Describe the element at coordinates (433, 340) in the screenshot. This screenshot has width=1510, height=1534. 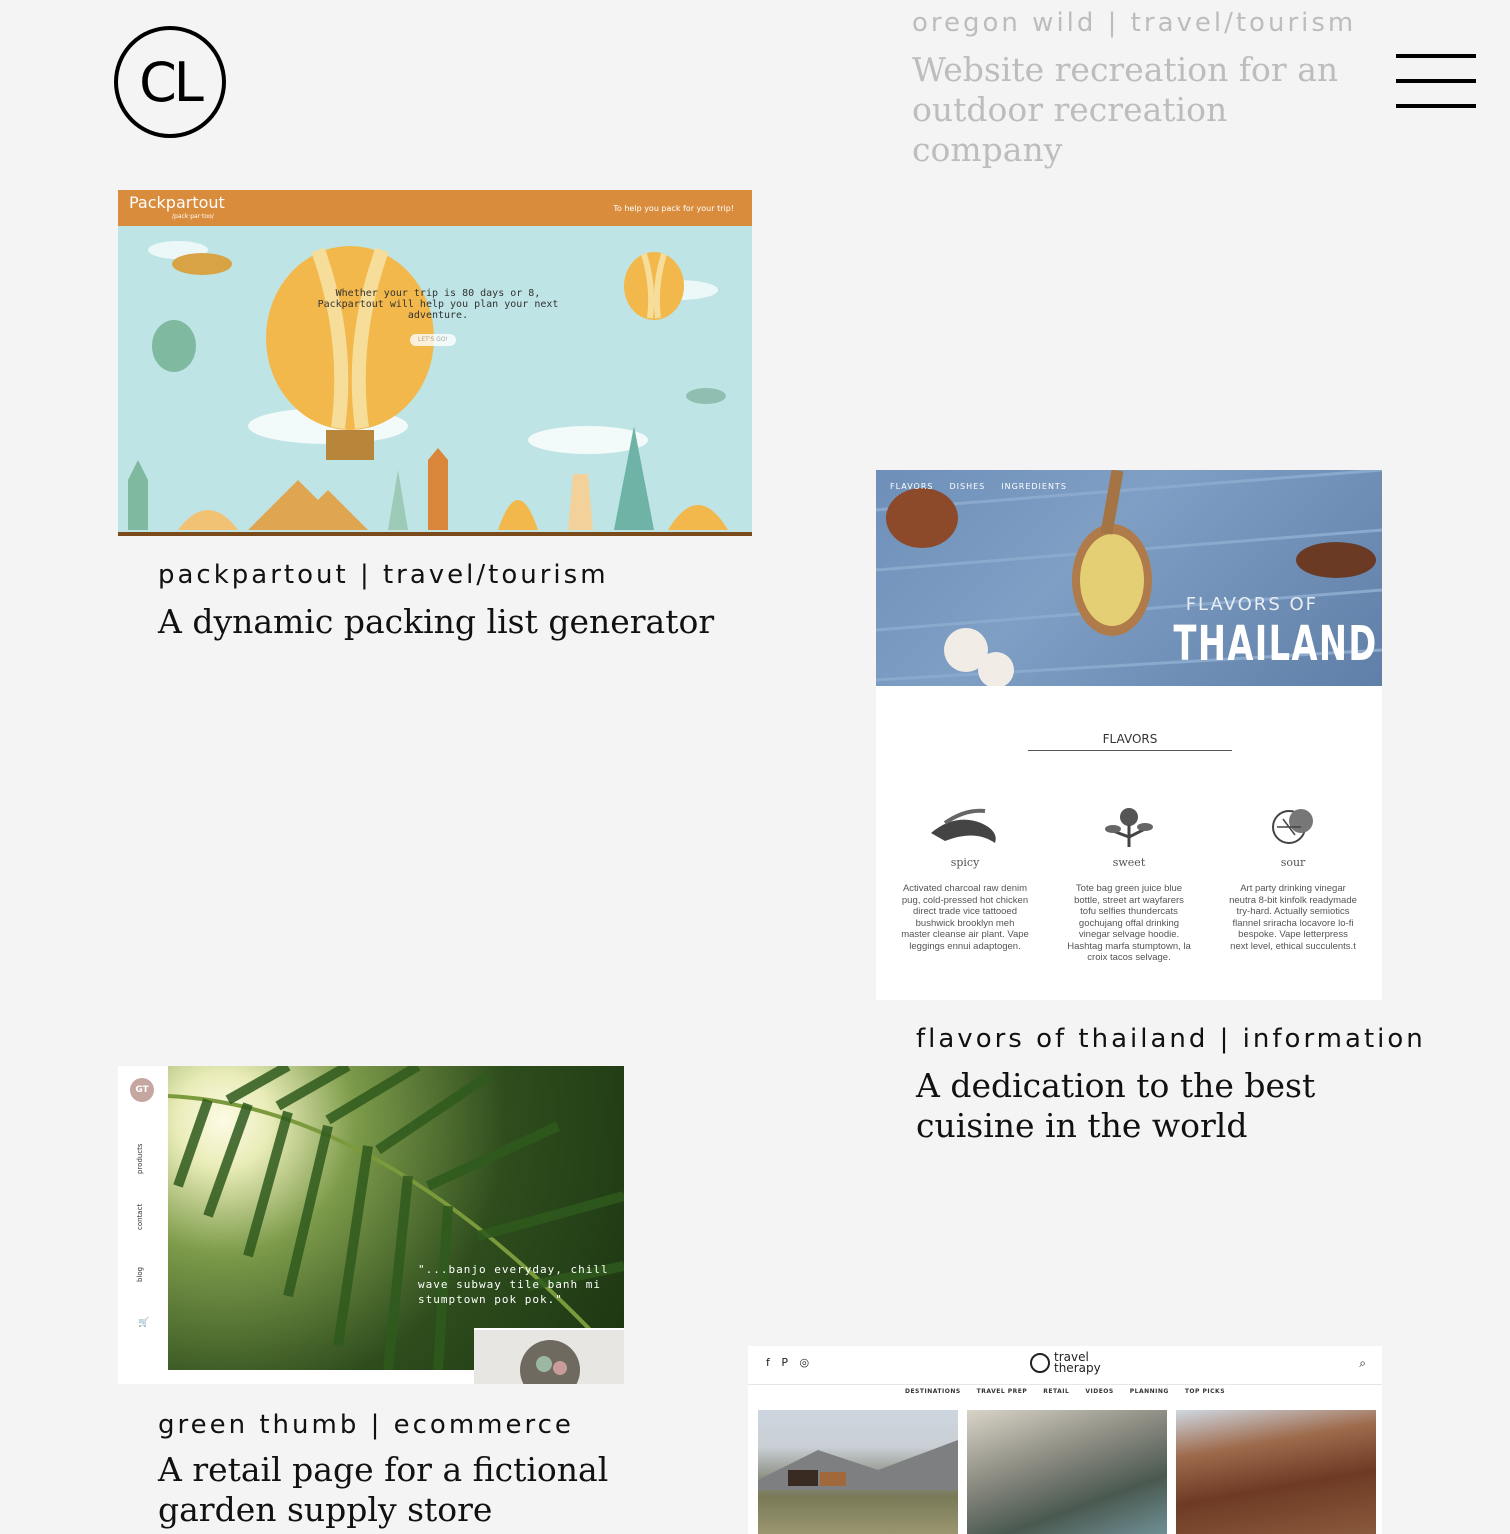
I see `preview-cta-button: LET'S GO!` at that location.